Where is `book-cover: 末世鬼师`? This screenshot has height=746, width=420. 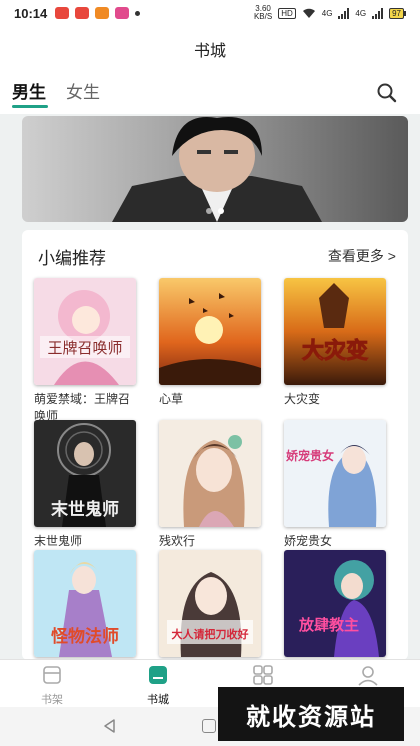 book-cover: 末世鬼师 is located at coordinates (85, 473).